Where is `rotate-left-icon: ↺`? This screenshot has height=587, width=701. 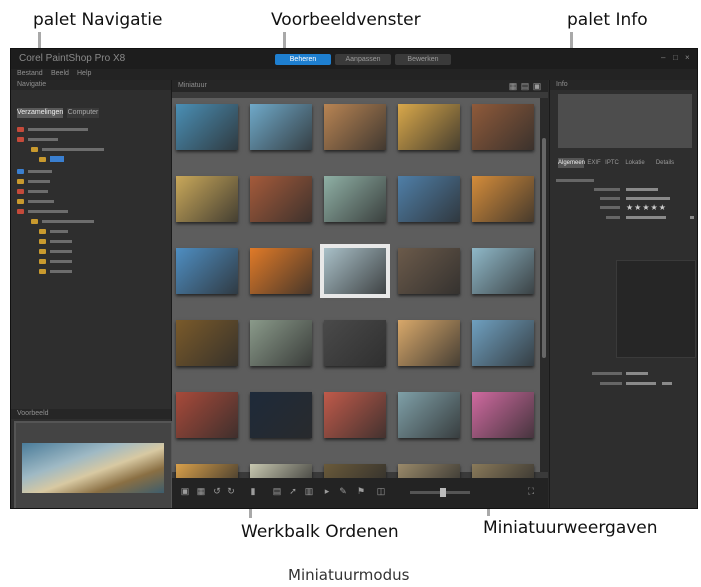 rotate-left-icon: ↺ is located at coordinates (217, 491).